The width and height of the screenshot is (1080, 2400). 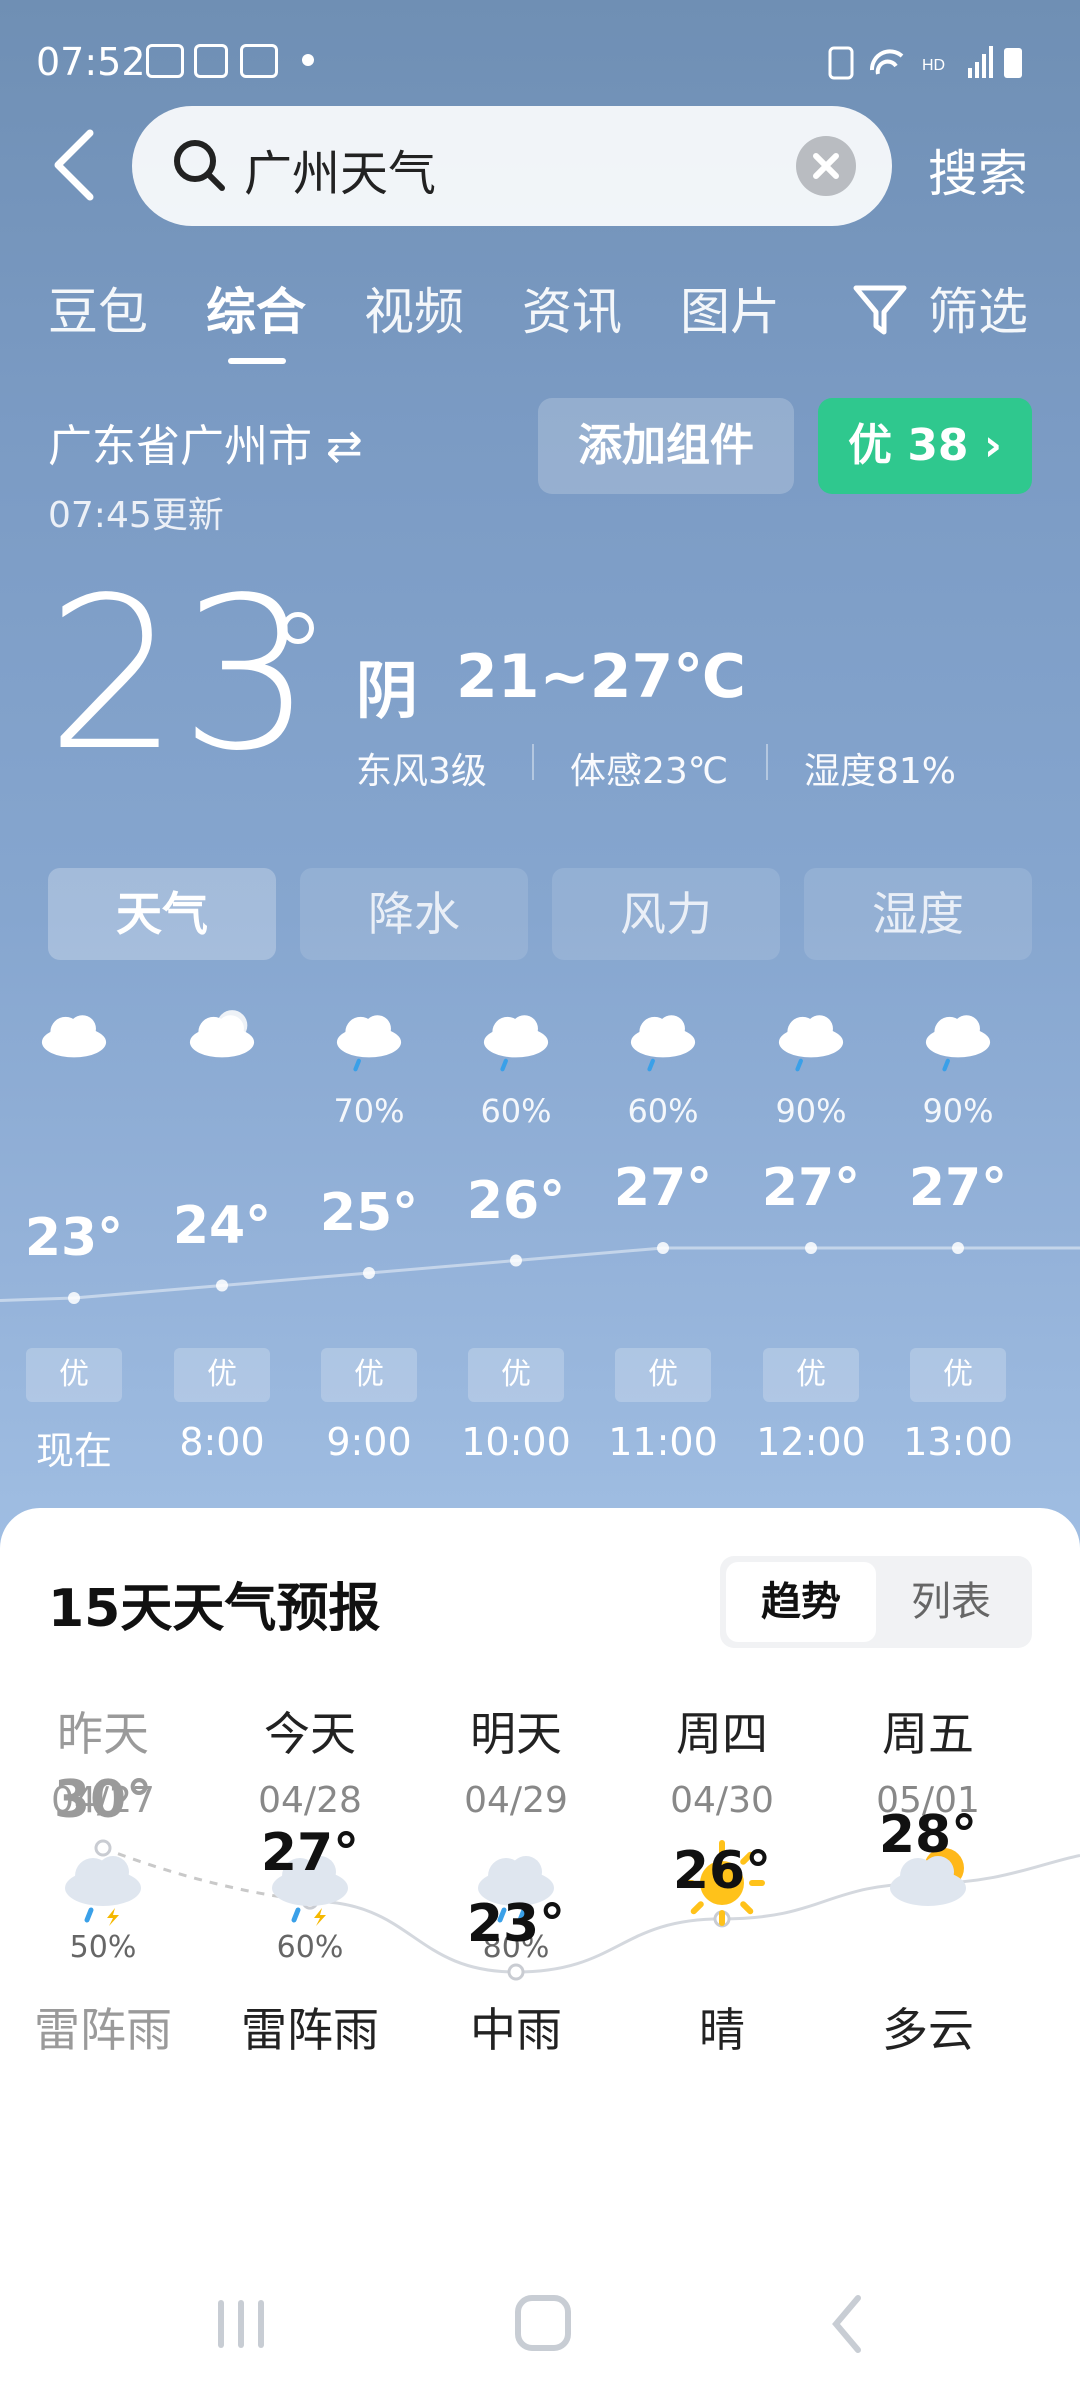 I want to click on cloudy-icon, so click(x=222, y=1034).